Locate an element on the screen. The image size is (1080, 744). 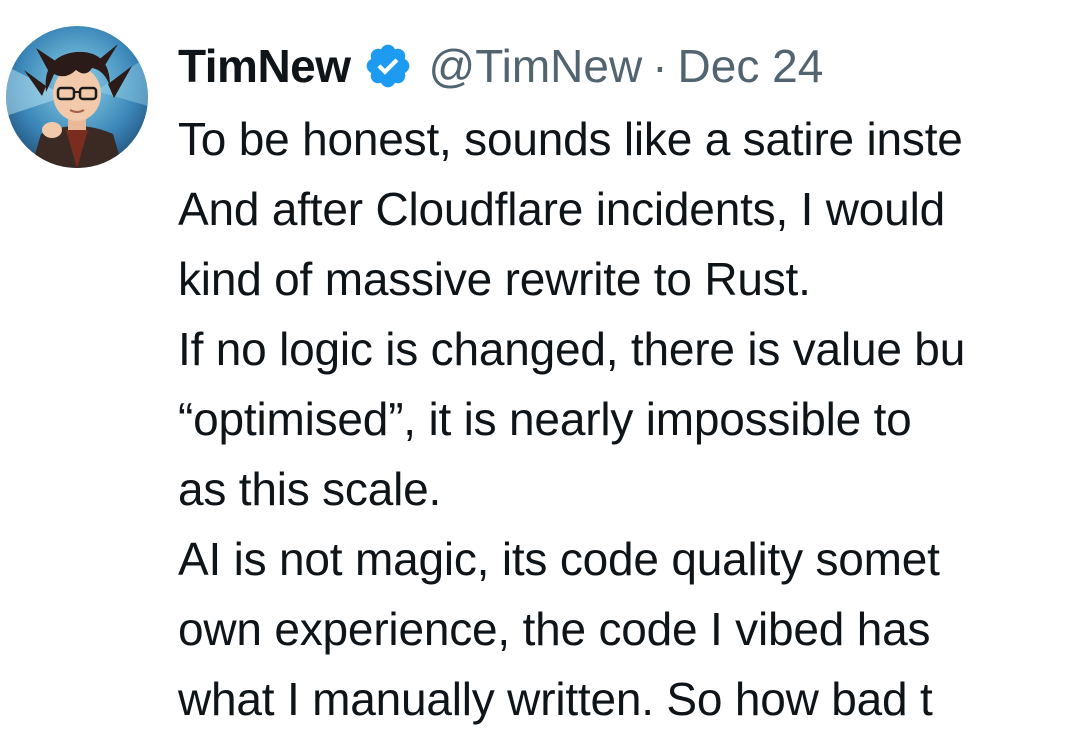
avatar is located at coordinates (77, 97).